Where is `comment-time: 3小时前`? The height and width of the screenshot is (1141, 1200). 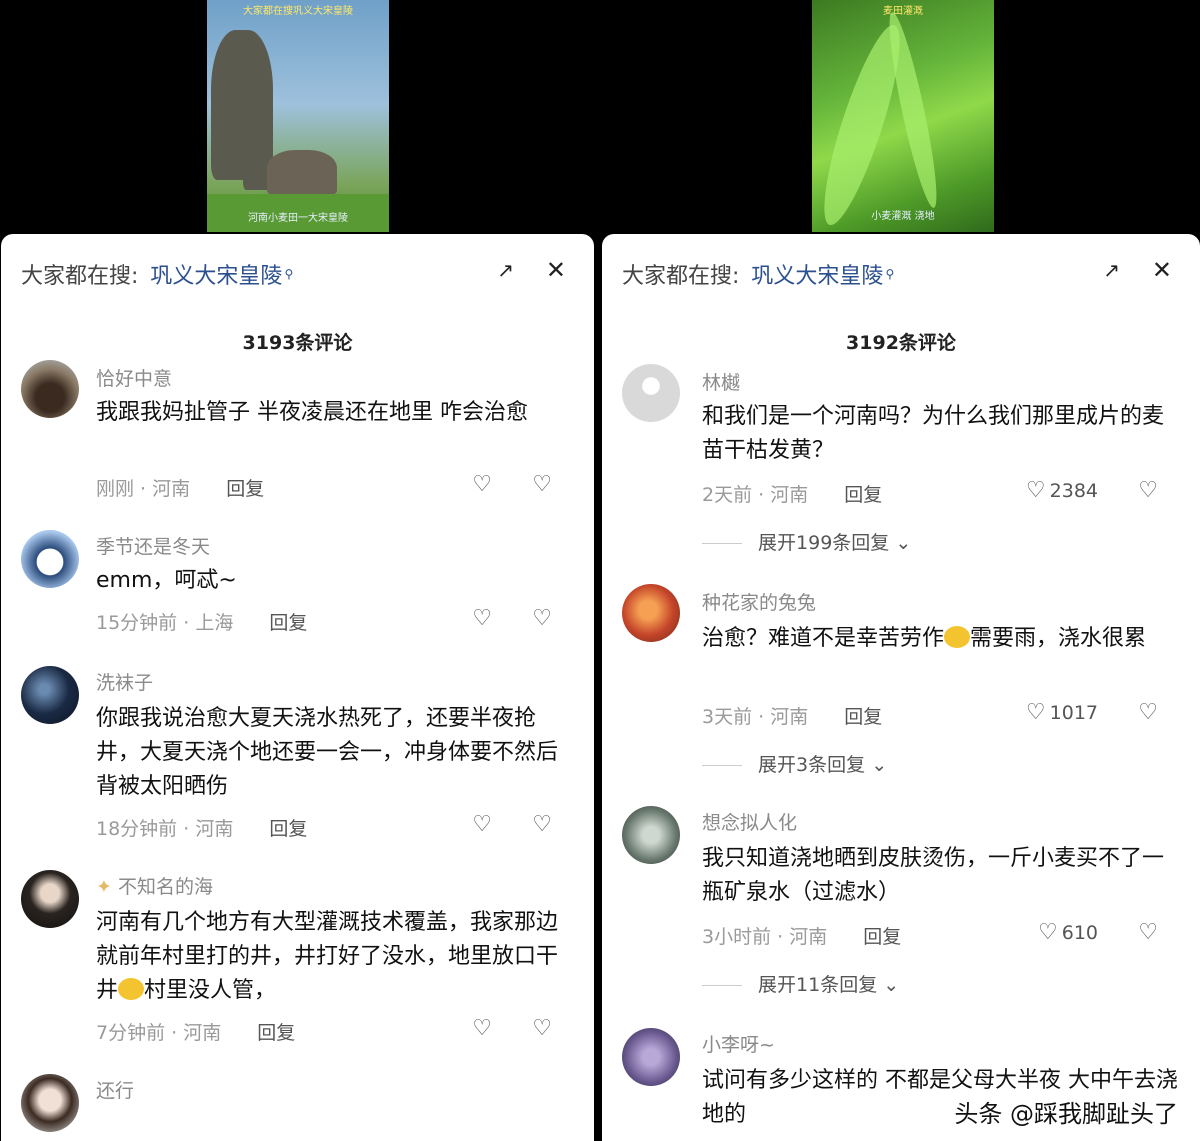
comment-time: 3小时前 is located at coordinates (737, 937).